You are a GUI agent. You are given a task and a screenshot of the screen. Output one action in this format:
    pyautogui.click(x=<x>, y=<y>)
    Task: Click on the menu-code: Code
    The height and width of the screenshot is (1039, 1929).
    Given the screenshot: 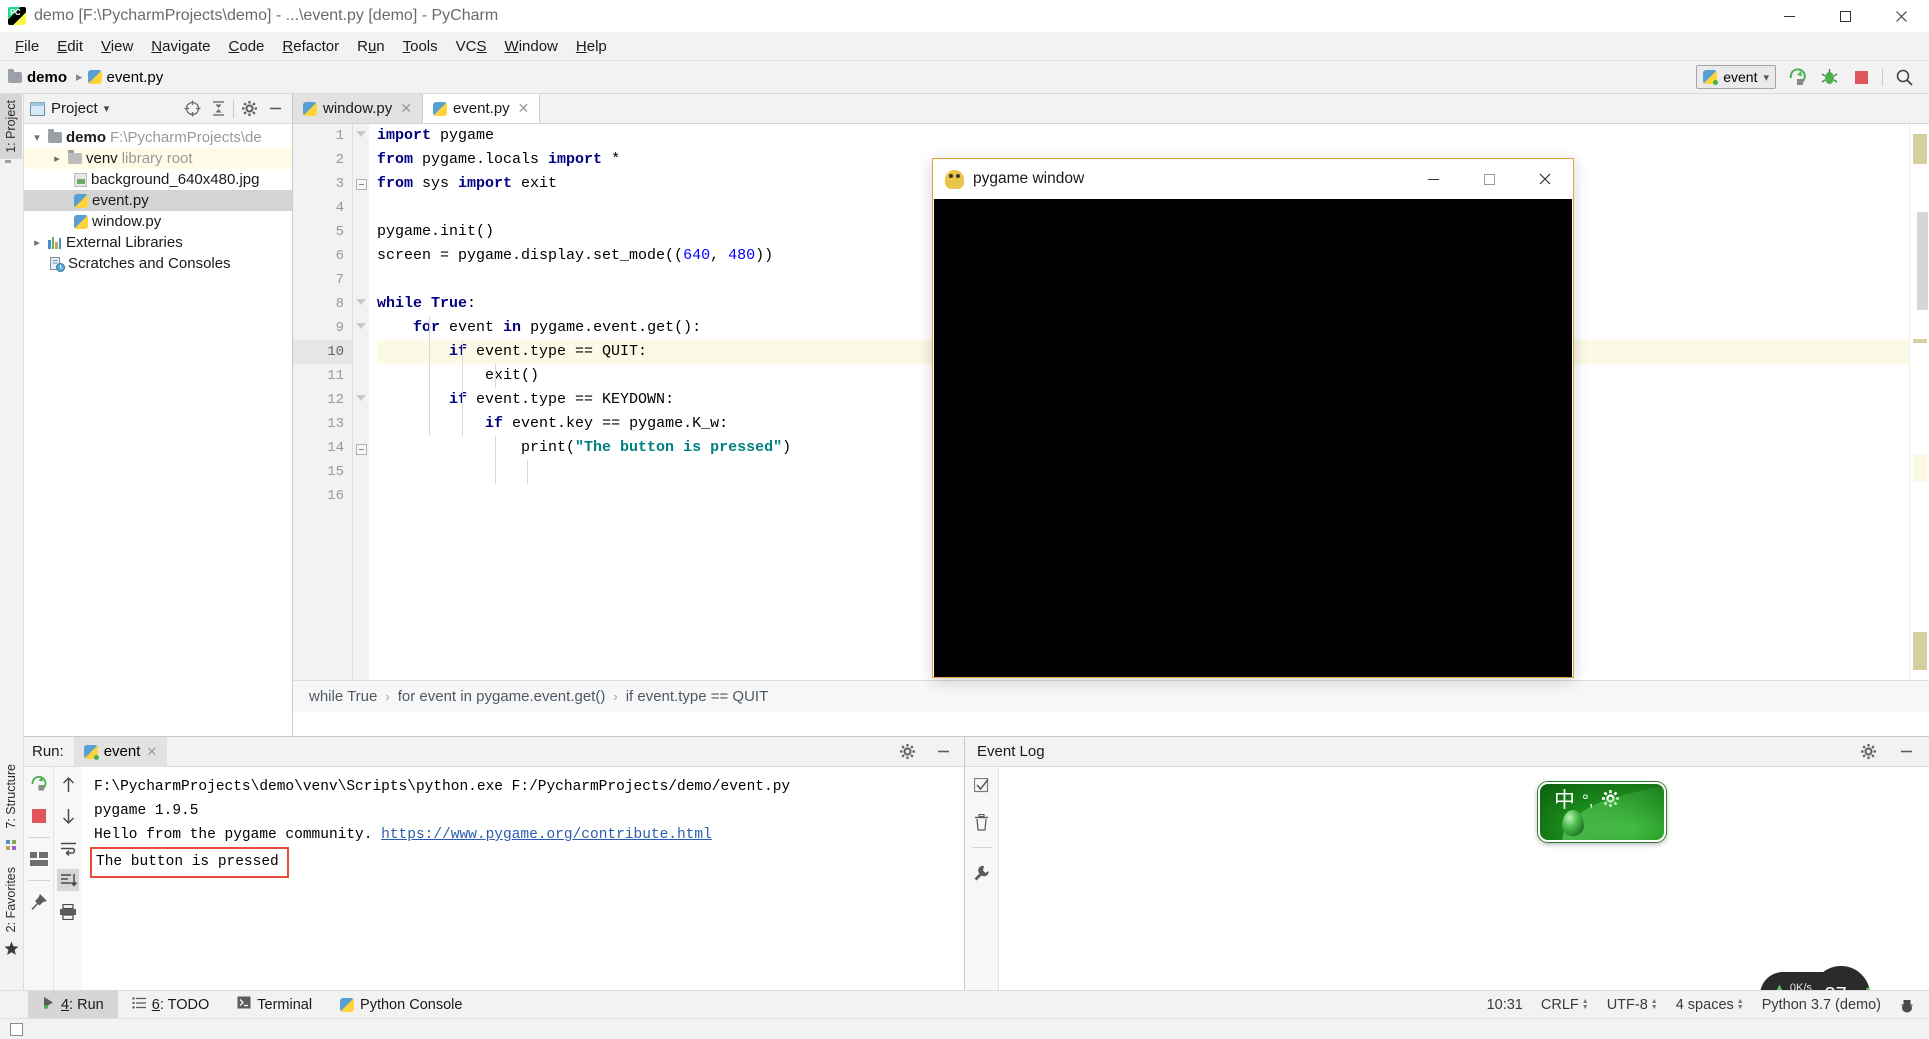 What is the action you would take?
    pyautogui.click(x=247, y=46)
    